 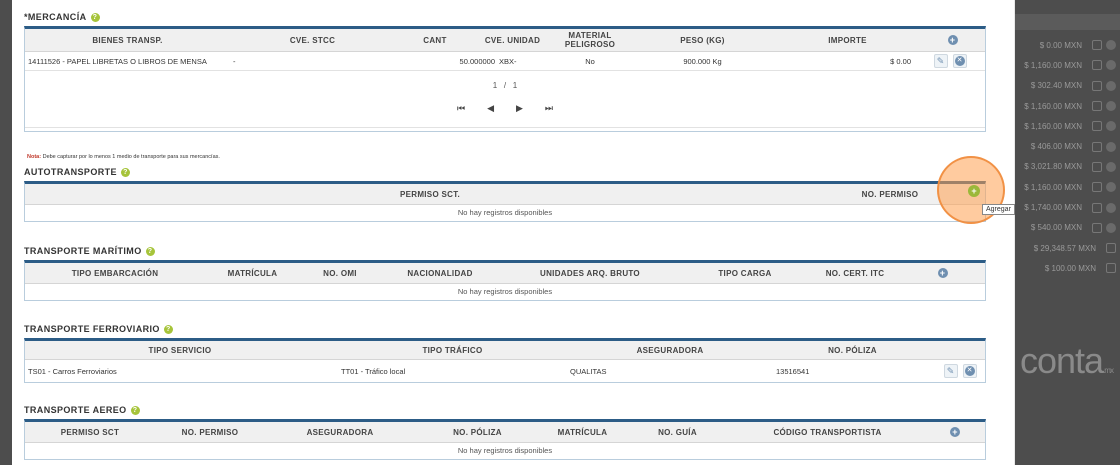 What do you see at coordinates (950, 61) in the screenshot?
I see `row-actions: ✎ ✕` at bounding box center [950, 61].